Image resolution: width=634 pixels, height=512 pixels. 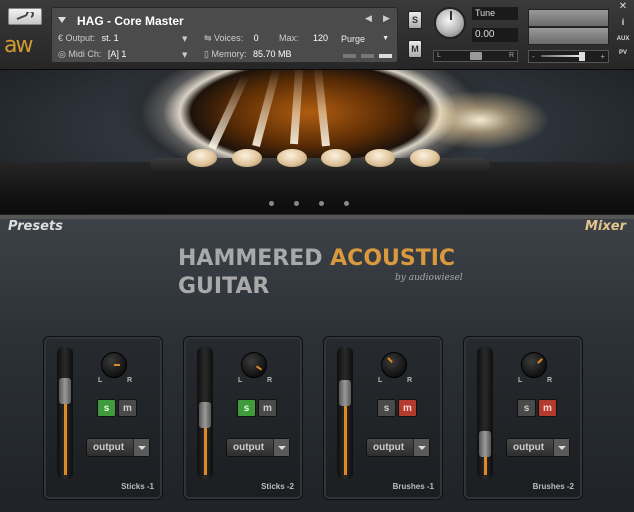 I want to click on channel-strip: L R s m output Brushes -1, so click(x=383, y=418).